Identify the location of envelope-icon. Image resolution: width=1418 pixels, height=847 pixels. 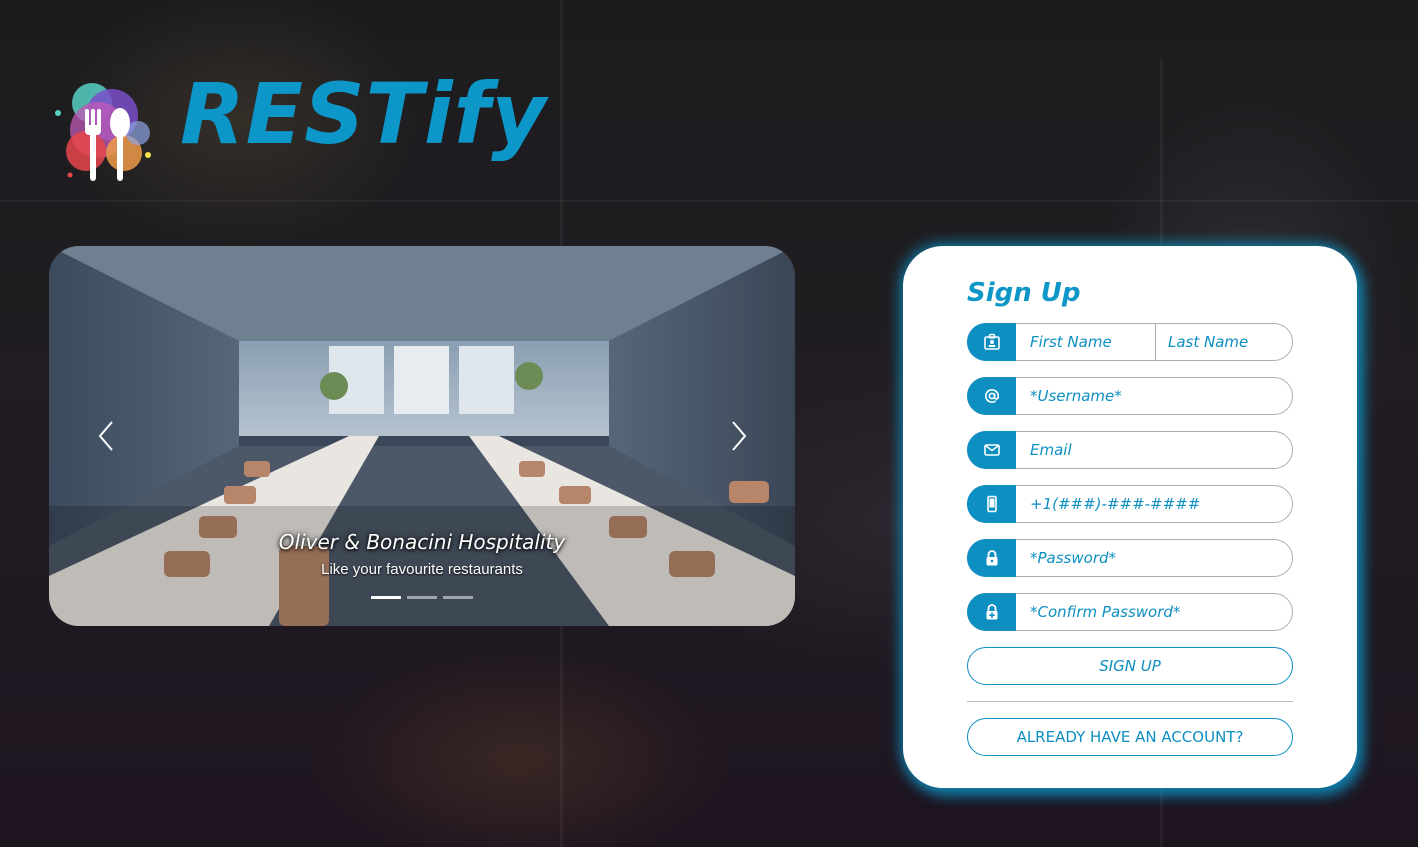
(991, 450).